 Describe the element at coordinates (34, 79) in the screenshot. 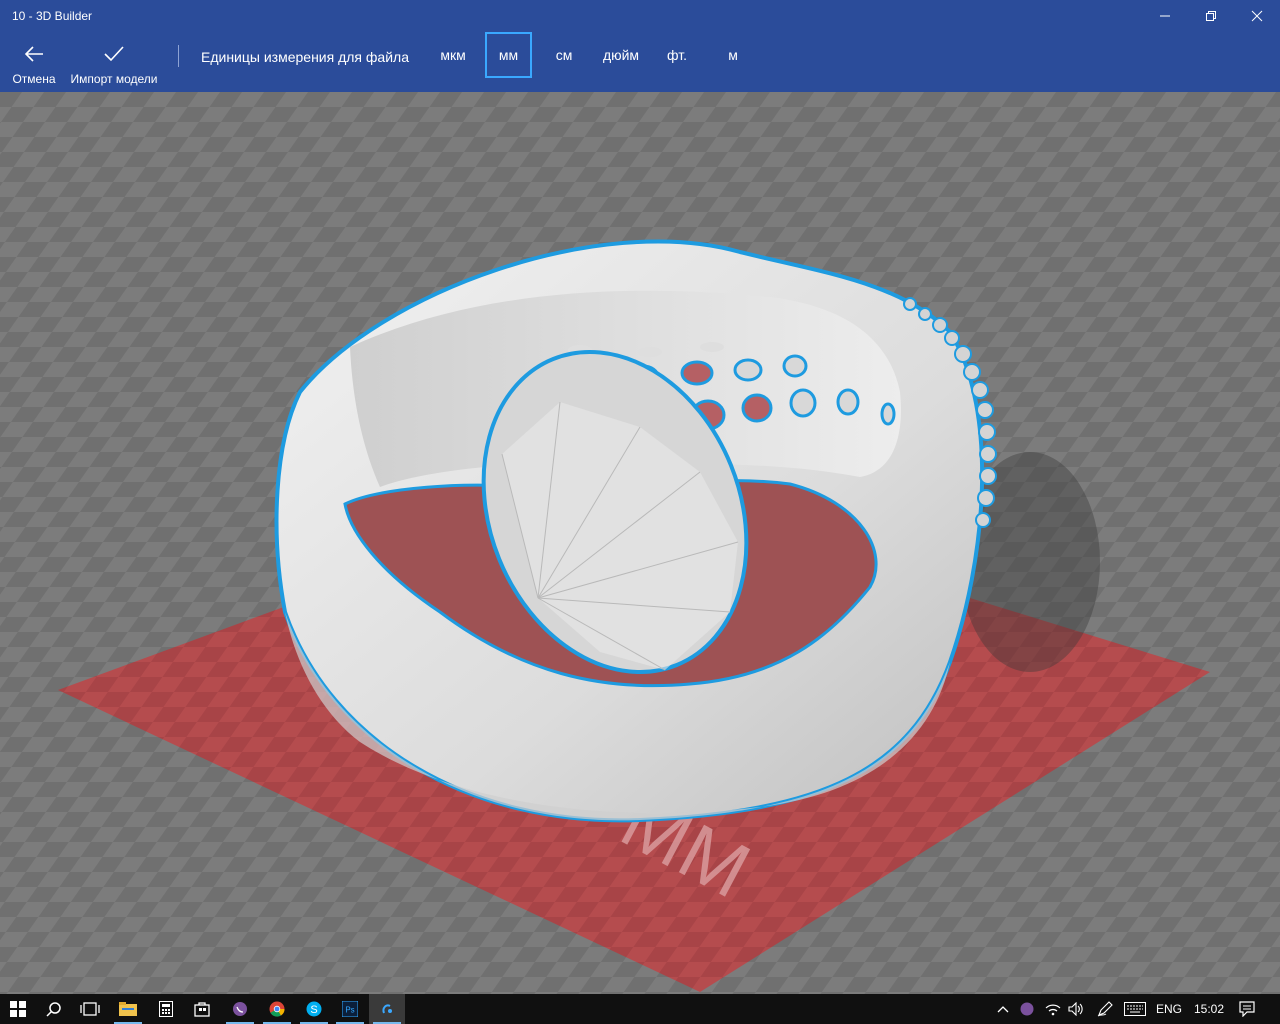

I see `cancel-label: Отмена` at that location.